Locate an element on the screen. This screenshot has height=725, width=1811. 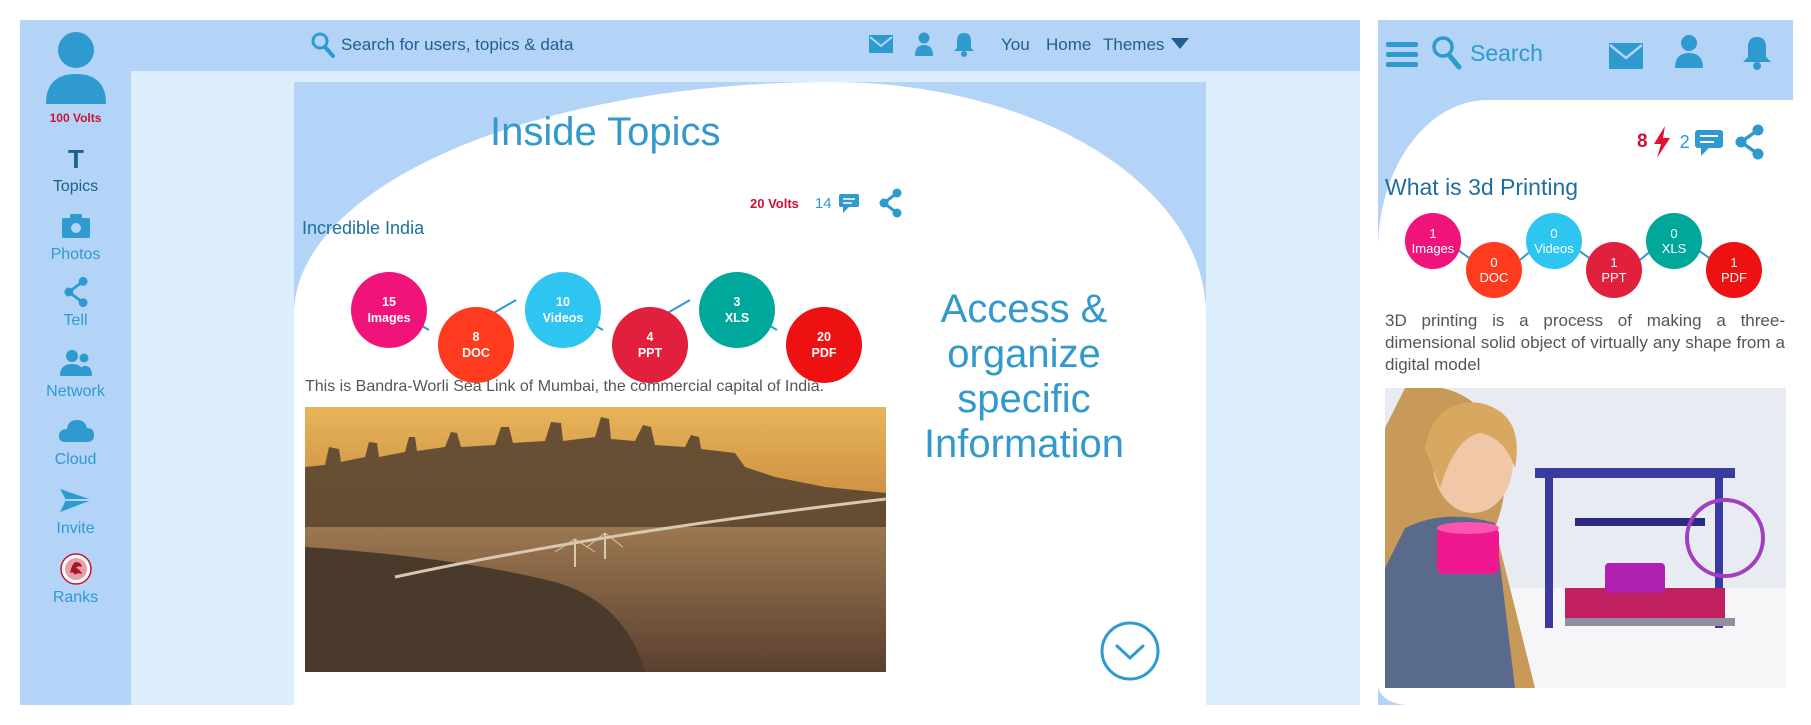
bubble-xls: 3 XLS is located at coordinates (737, 310).